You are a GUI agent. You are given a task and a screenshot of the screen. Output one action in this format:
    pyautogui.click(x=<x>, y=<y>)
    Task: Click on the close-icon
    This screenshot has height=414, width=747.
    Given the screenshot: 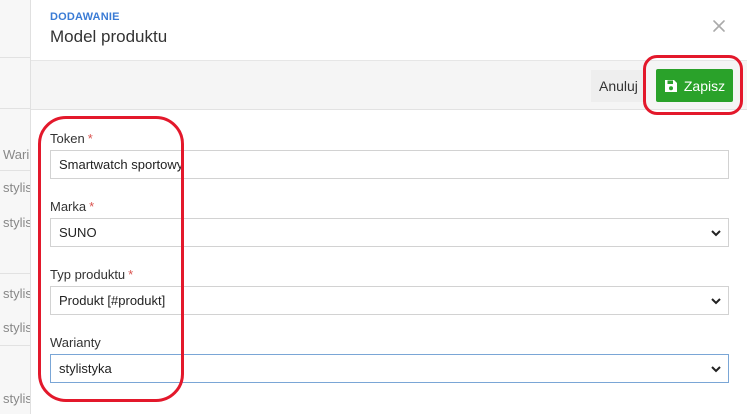 What is the action you would take?
    pyautogui.click(x=719, y=27)
    